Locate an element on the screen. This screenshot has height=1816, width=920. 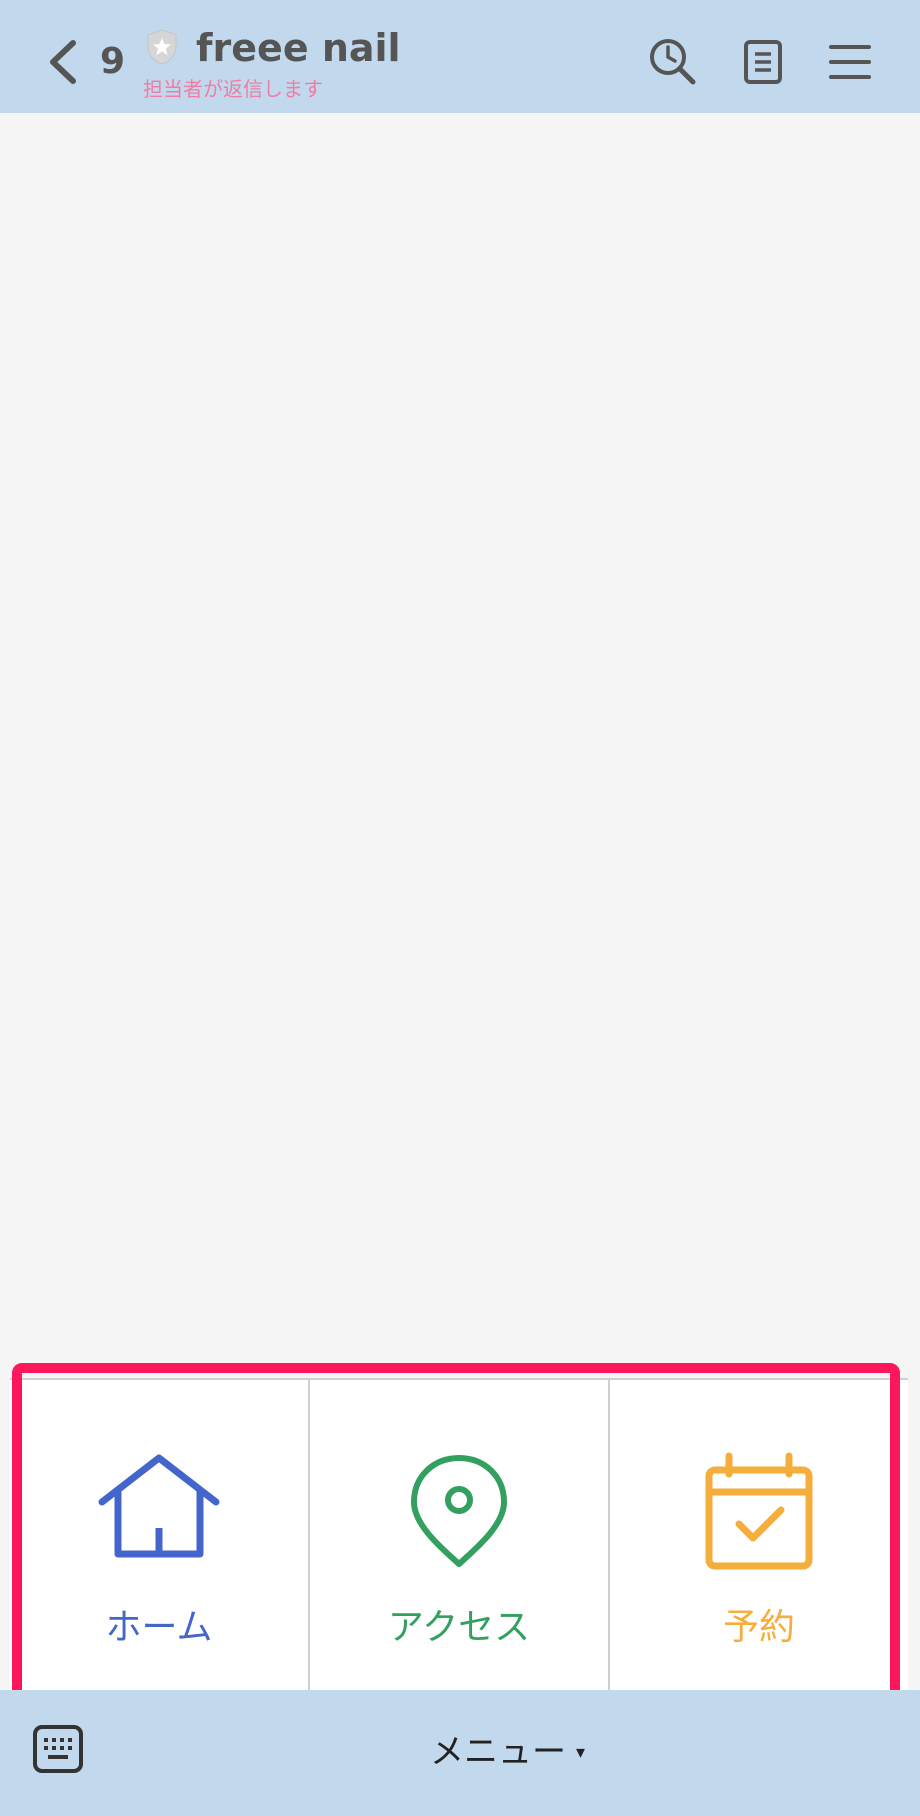
notes-icon is located at coordinates (763, 62).